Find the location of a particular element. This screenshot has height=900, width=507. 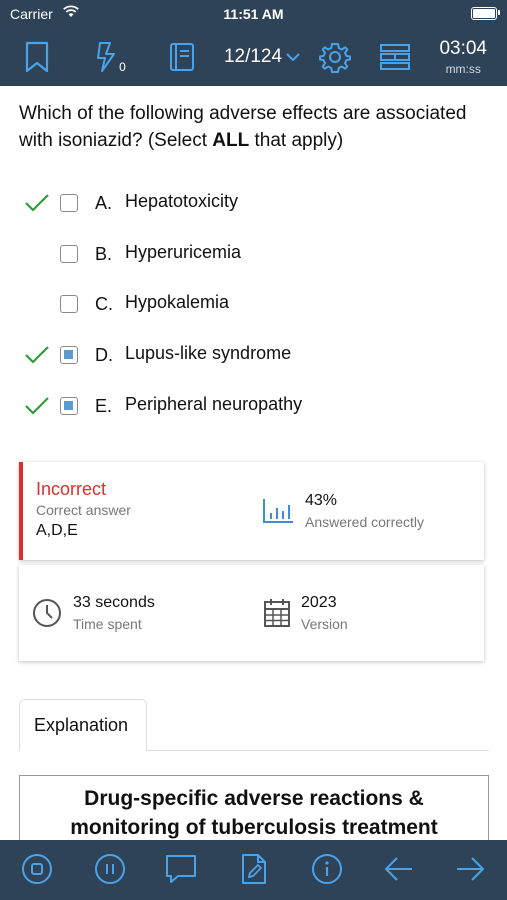

status-bar: Carrier 11:51 AM is located at coordinates (253, 14).